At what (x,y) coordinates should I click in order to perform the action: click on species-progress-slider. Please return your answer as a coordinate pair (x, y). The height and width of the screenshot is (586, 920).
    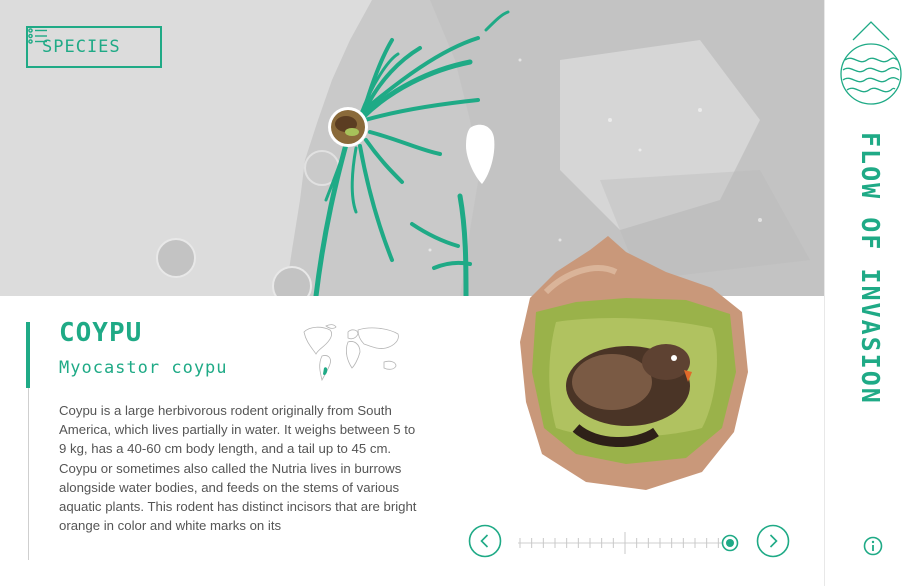
    Looking at the image, I should click on (629, 543).